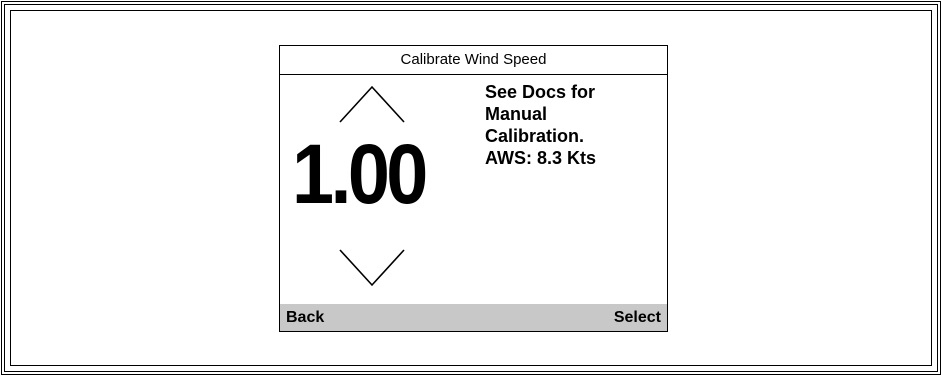 The width and height of the screenshot is (942, 376). Describe the element at coordinates (637, 317) in the screenshot. I see `select-button: Select` at that location.